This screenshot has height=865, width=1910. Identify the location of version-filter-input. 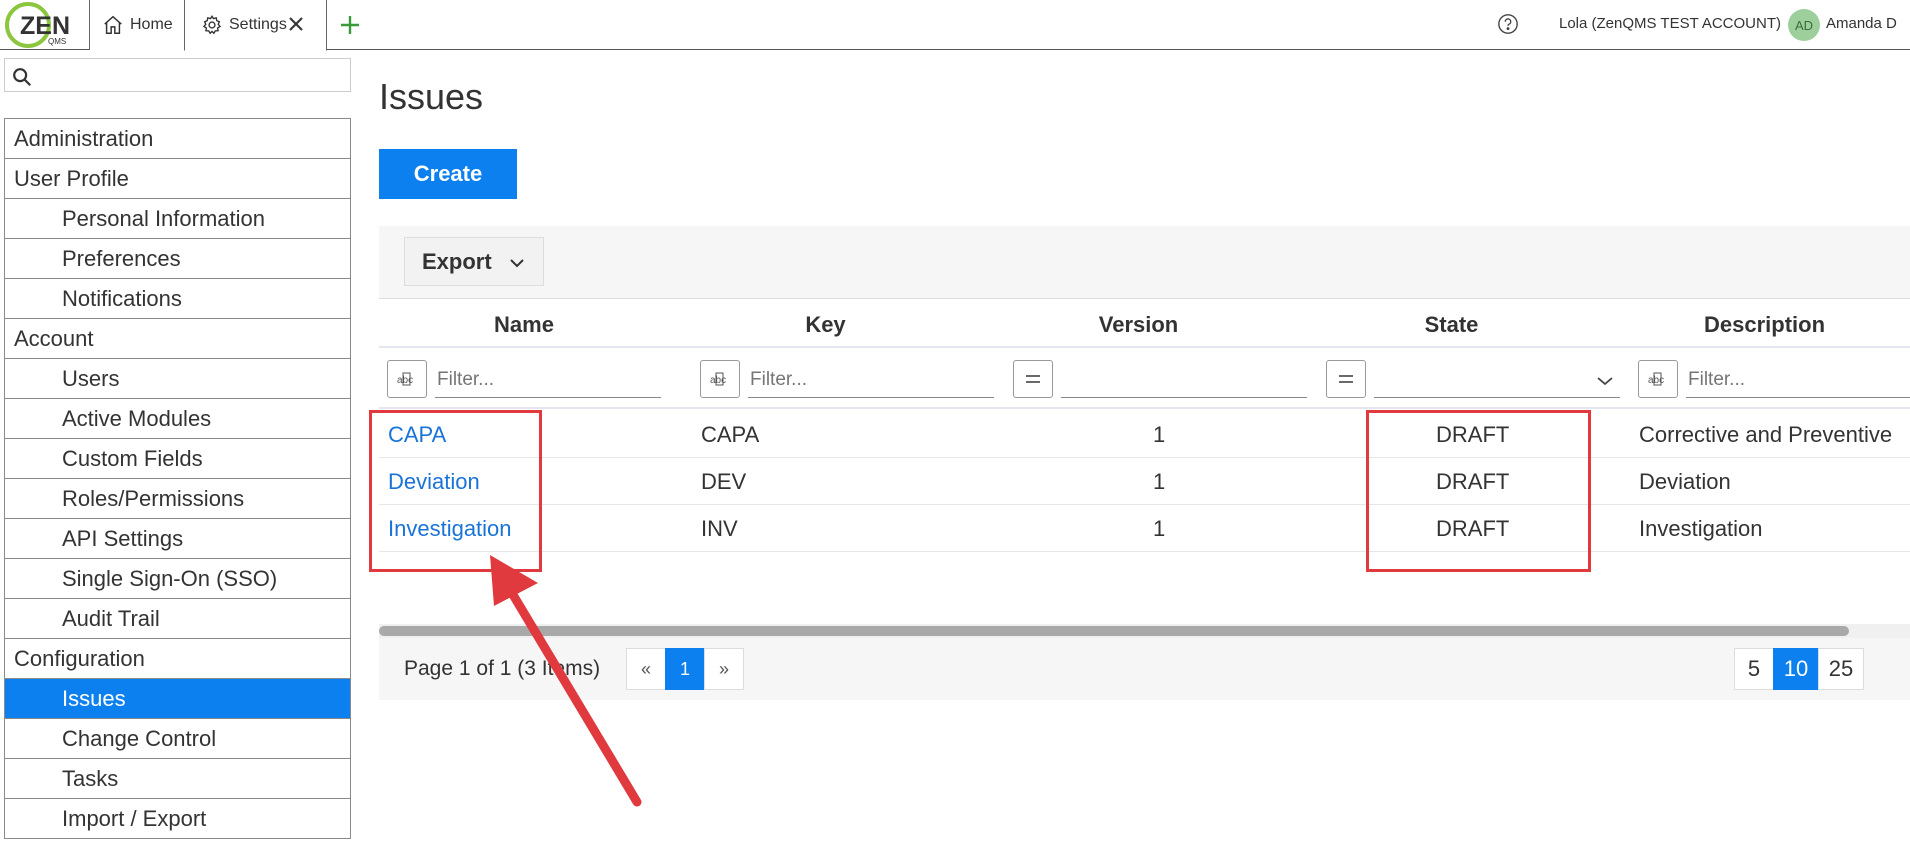
(1184, 380).